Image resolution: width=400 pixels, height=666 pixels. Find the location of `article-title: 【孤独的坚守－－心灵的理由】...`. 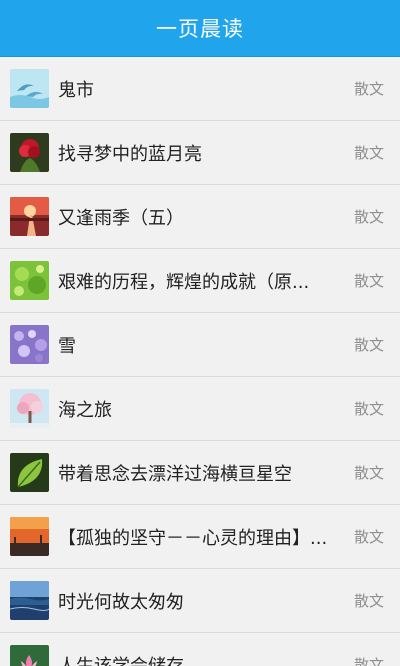

article-title: 【孤独的坚守－－心灵的理由】... is located at coordinates (193, 538).